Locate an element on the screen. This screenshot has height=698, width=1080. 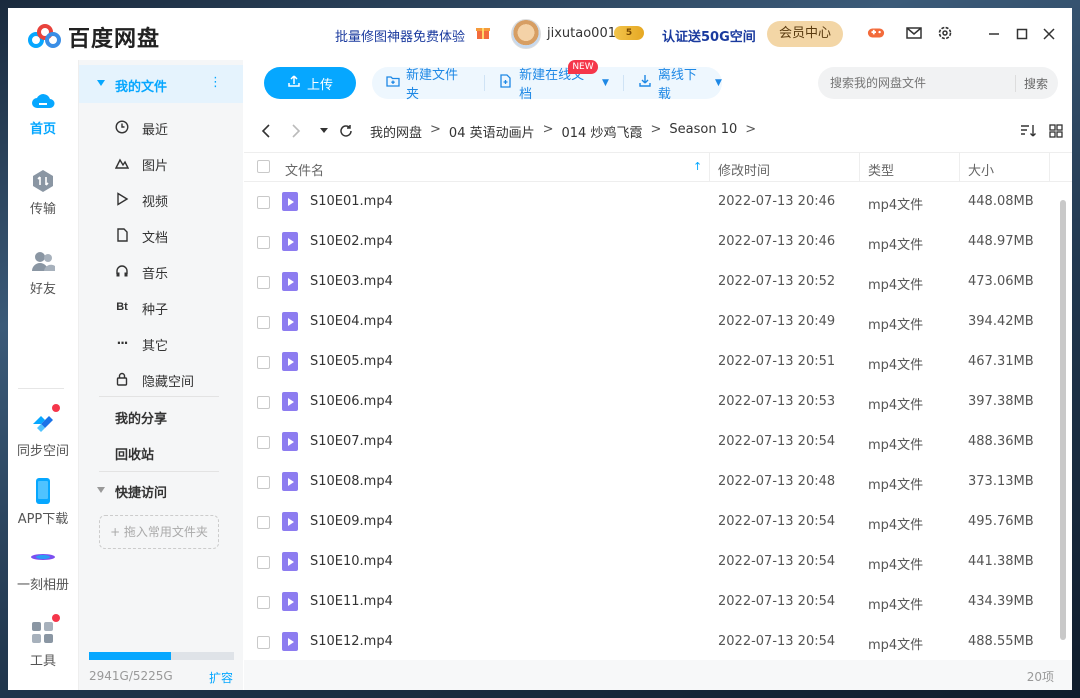
history-dropdown-icon is located at coordinates (324, 131).